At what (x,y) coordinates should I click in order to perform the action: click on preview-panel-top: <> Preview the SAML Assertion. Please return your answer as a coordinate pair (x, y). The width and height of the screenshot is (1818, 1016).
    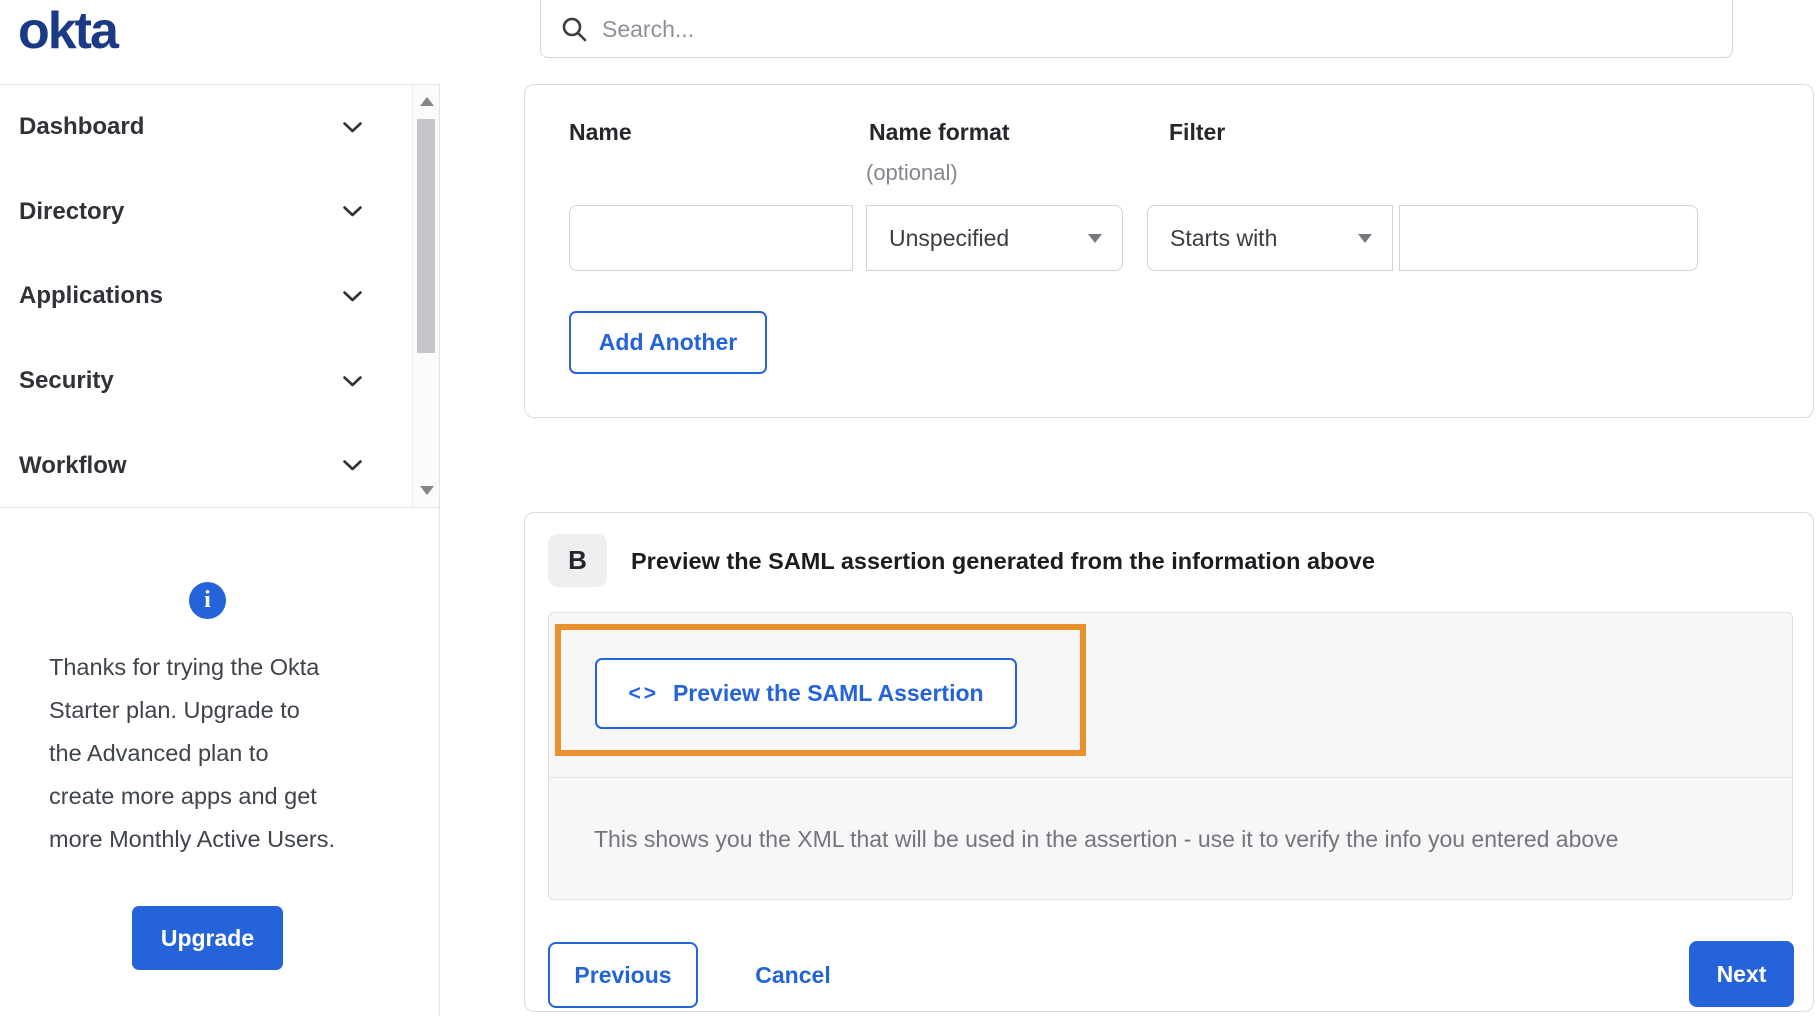
    Looking at the image, I should click on (1170, 695).